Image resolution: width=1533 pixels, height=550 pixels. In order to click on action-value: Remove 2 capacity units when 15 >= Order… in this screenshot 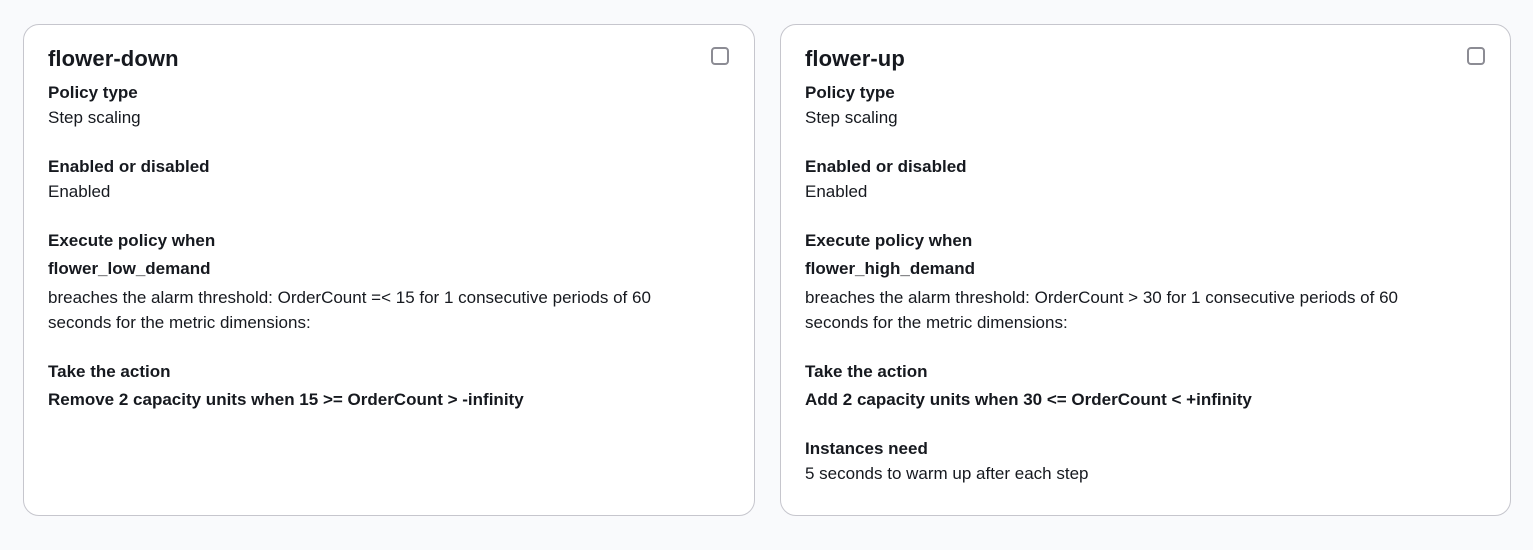, I will do `click(286, 399)`.